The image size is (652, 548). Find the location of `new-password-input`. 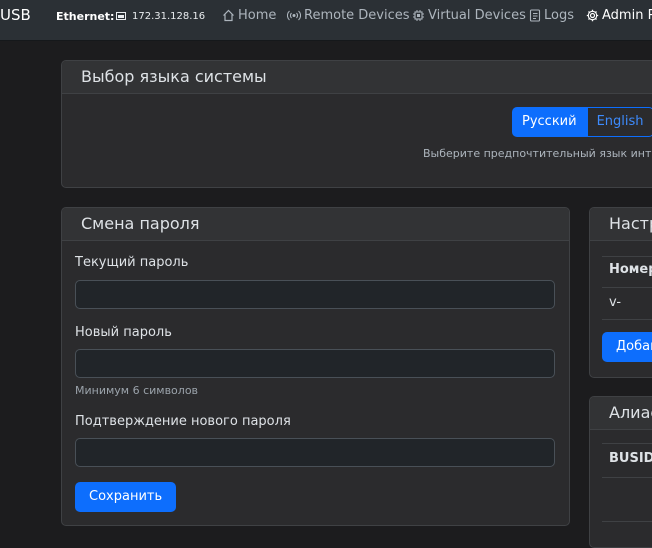

new-password-input is located at coordinates (315, 363).